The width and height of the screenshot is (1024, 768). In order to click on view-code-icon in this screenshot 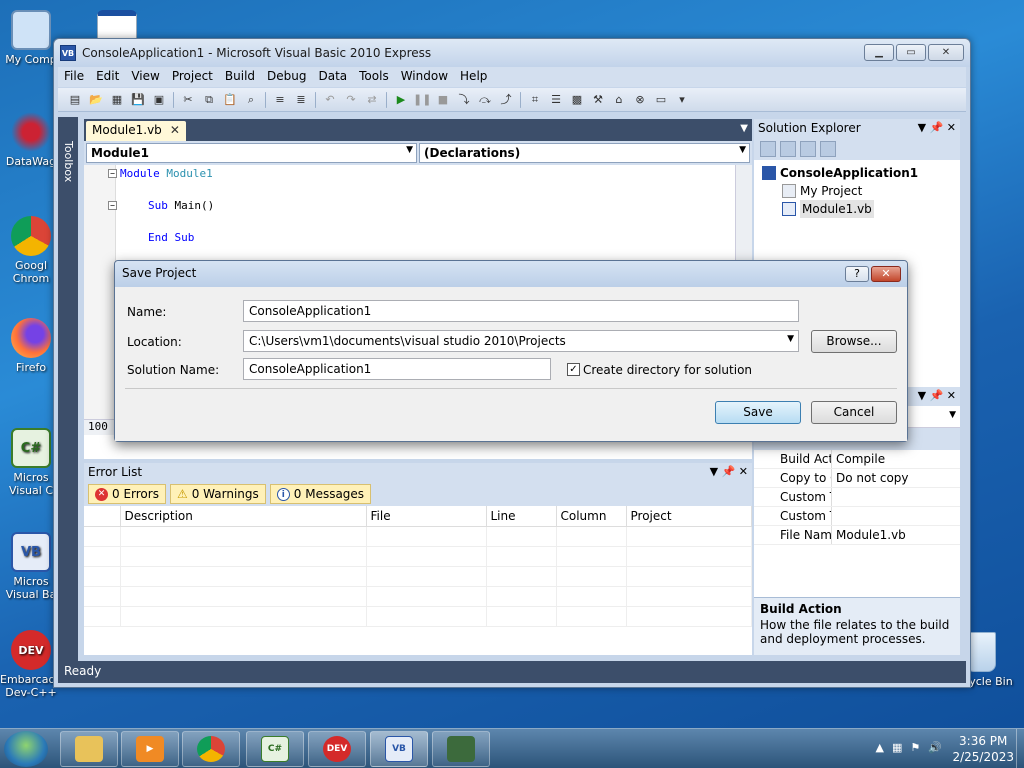, I will do `click(828, 149)`.